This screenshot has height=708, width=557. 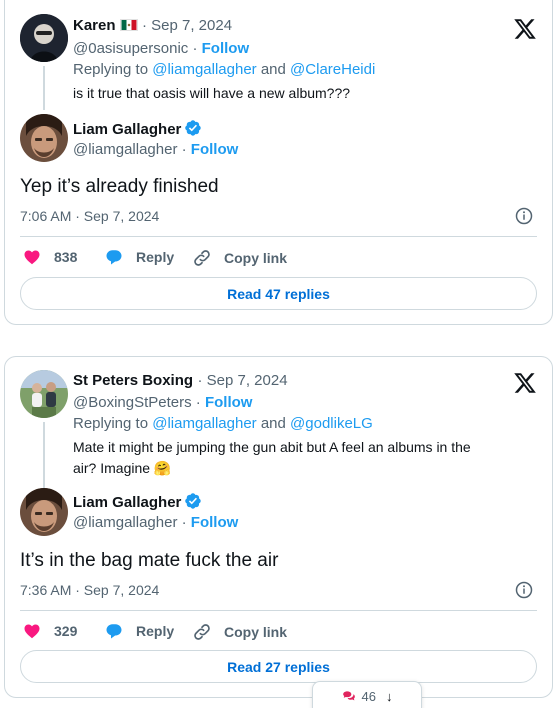 What do you see at coordinates (89, 216) in the screenshot?
I see `tweet-timestamp: 7:06 AM · Sep 7, 2024` at bounding box center [89, 216].